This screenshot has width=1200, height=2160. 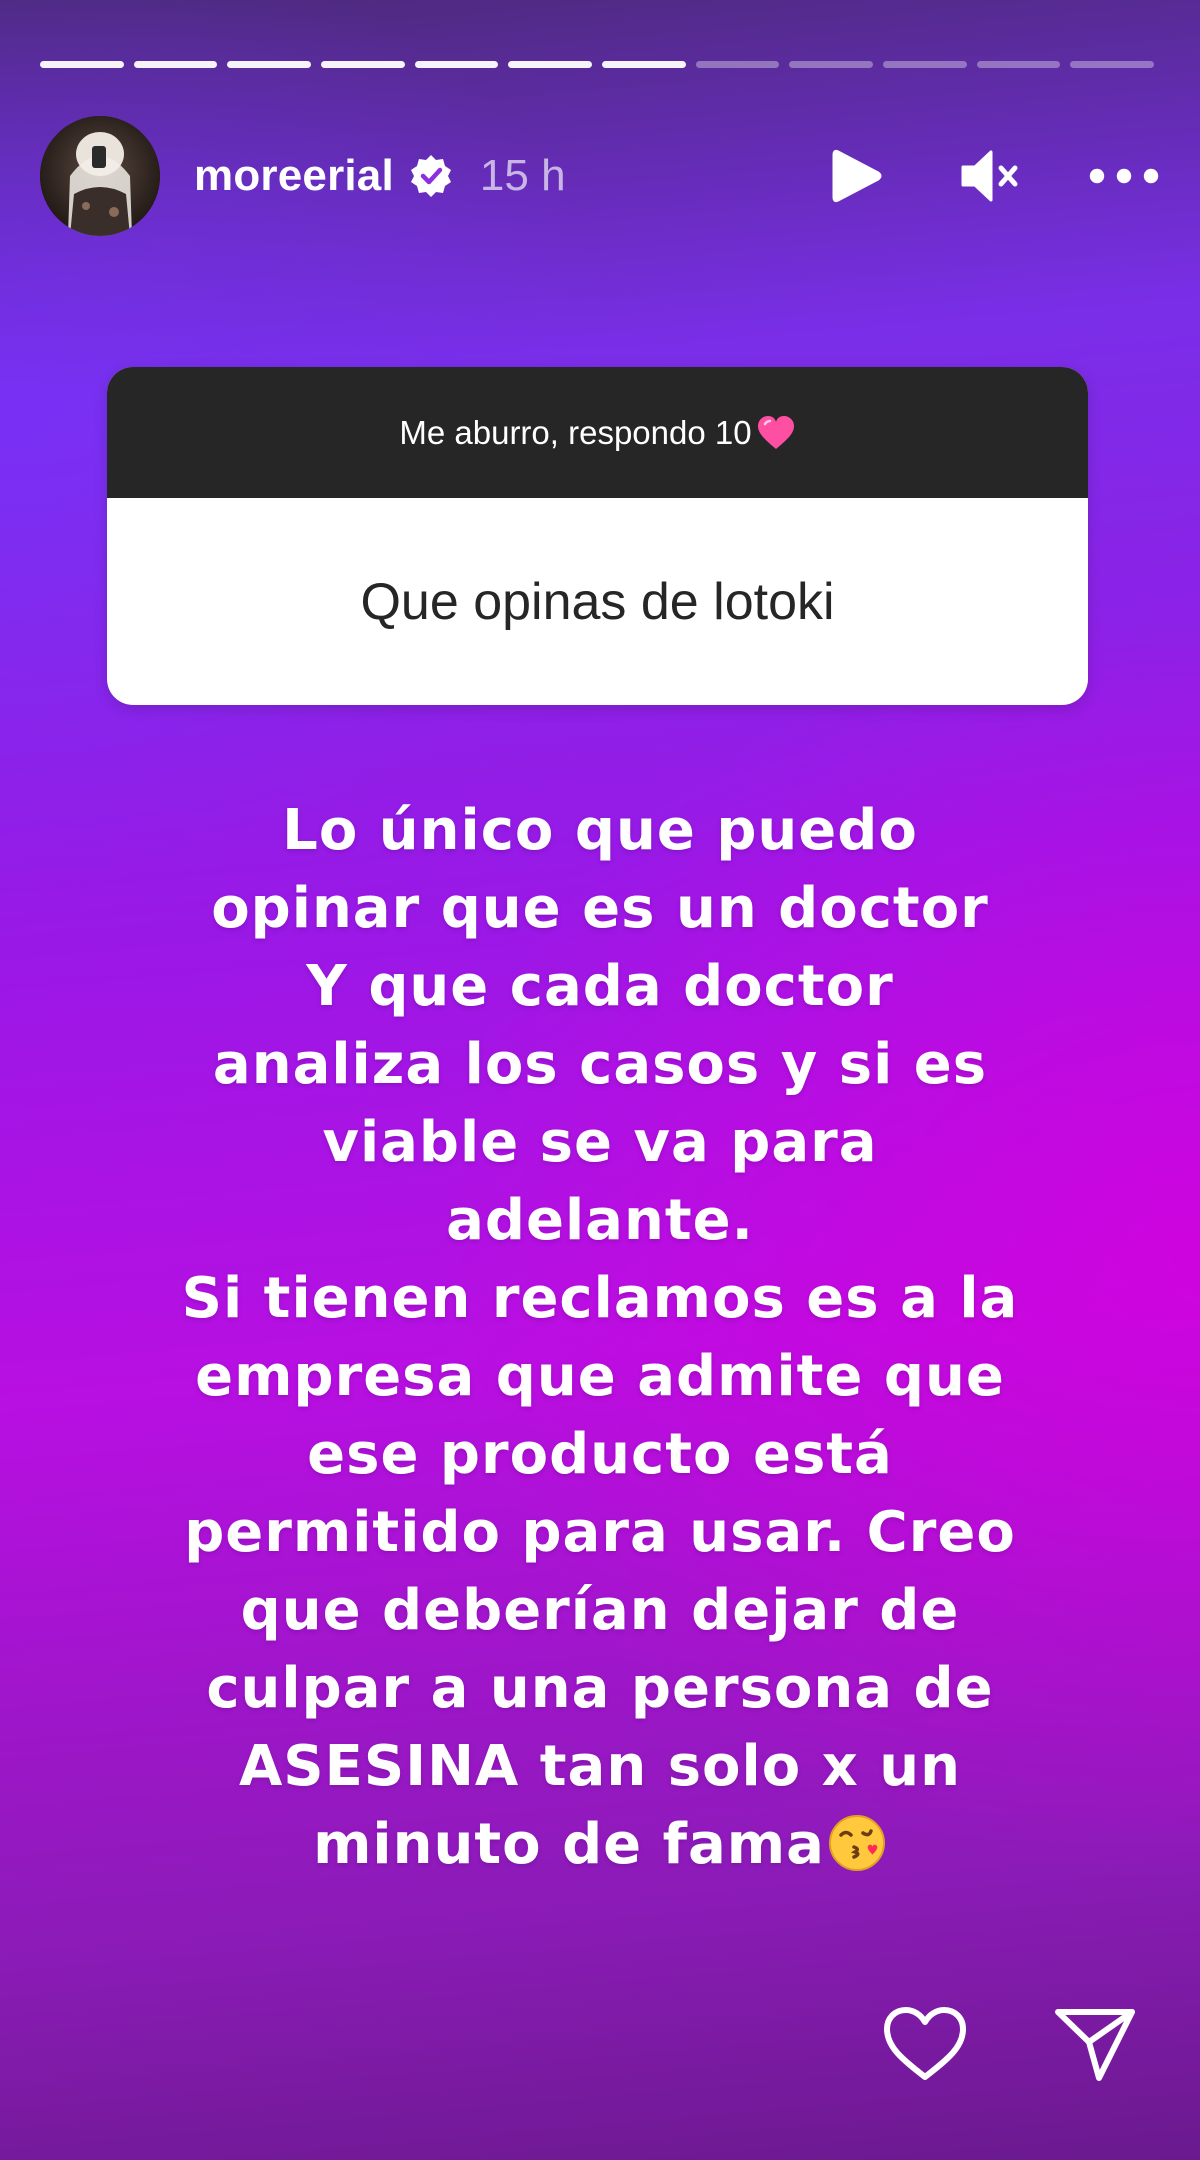 I want to click on reply-line-text: minuto de fama, so click(x=569, y=1844).